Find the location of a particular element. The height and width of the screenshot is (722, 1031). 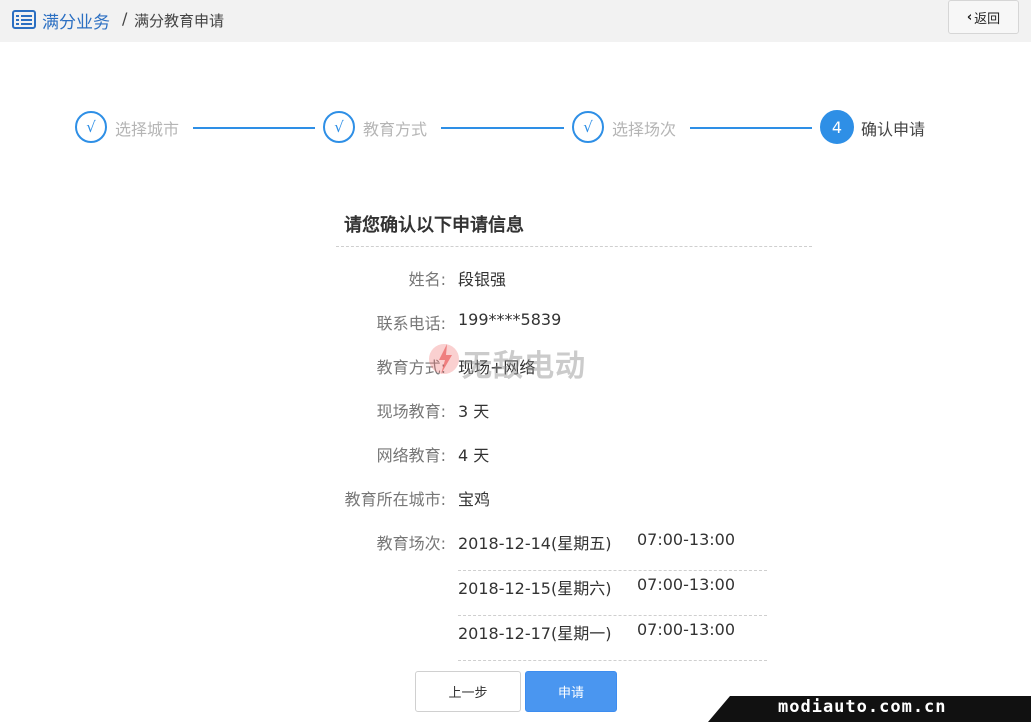

step-4-number: 4 is located at coordinates (837, 127).